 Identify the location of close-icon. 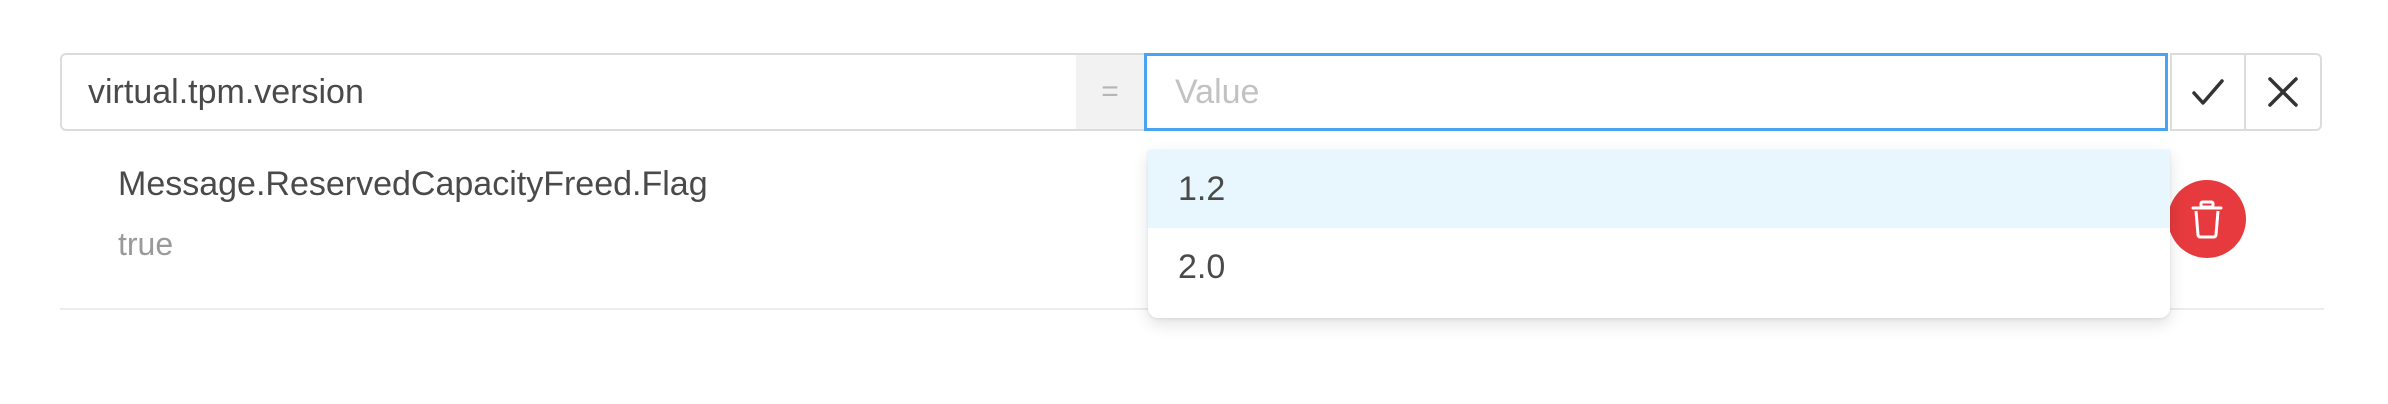
(2283, 92).